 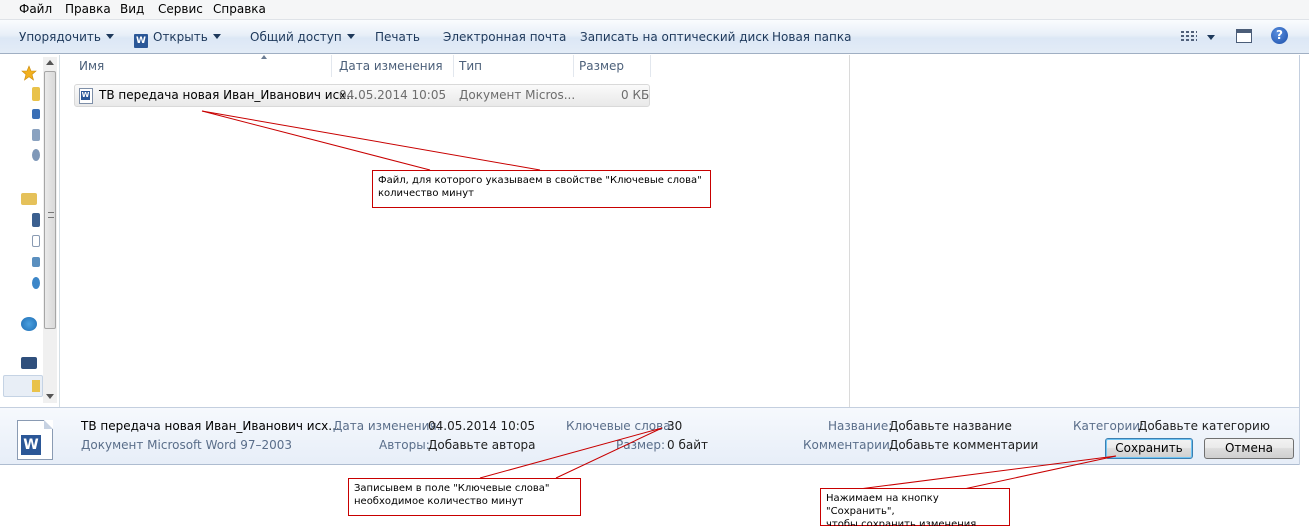 What do you see at coordinates (514, 66) in the screenshot?
I see `column-header-type: Тип` at bounding box center [514, 66].